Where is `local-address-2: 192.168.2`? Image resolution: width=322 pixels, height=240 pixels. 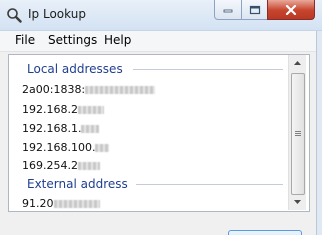 local-address-2: 192.168.2 is located at coordinates (63, 109).